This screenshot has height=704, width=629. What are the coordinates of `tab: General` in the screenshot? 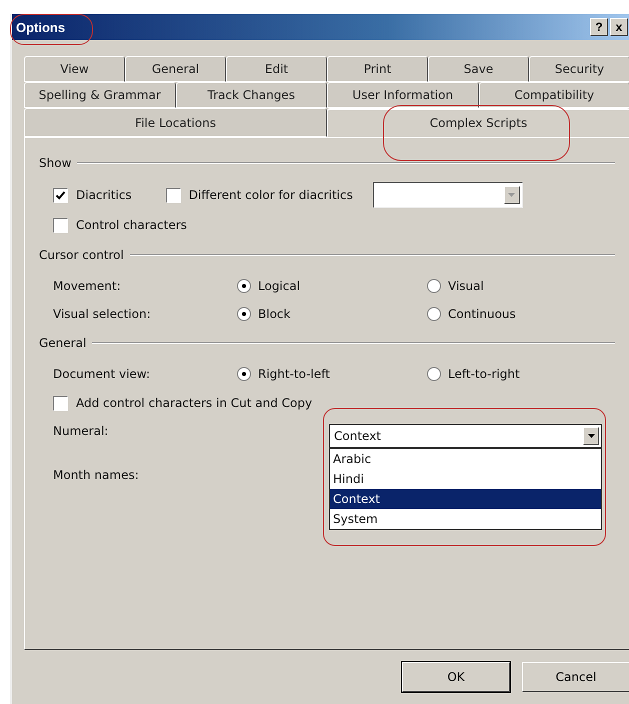 It's located at (175, 69).